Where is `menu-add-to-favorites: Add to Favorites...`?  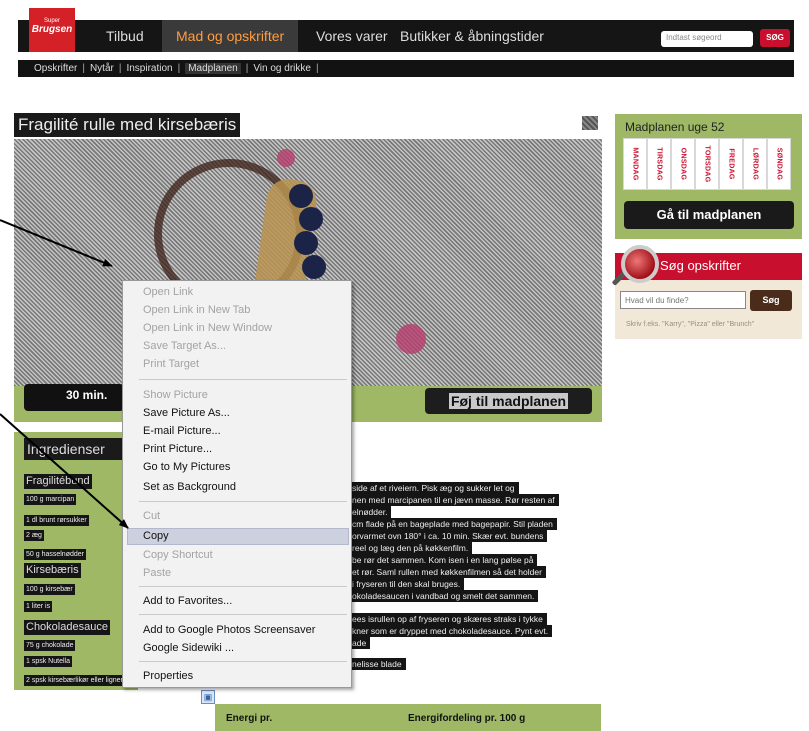
menu-add-to-favorites: Add to Favorites... is located at coordinates (187, 601).